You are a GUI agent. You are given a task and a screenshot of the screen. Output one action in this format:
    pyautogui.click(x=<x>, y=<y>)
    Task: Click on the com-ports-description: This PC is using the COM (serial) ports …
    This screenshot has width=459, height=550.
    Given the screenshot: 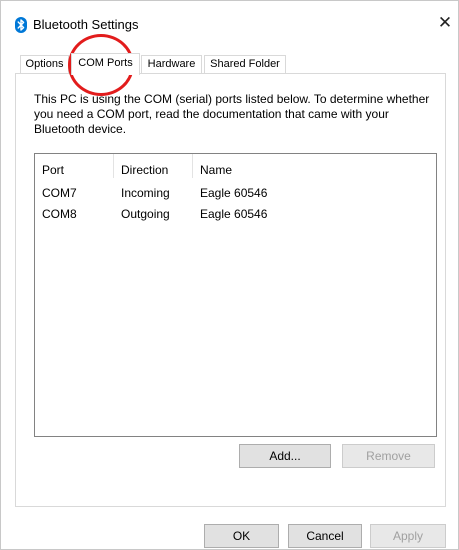 What is the action you would take?
    pyautogui.click(x=232, y=114)
    